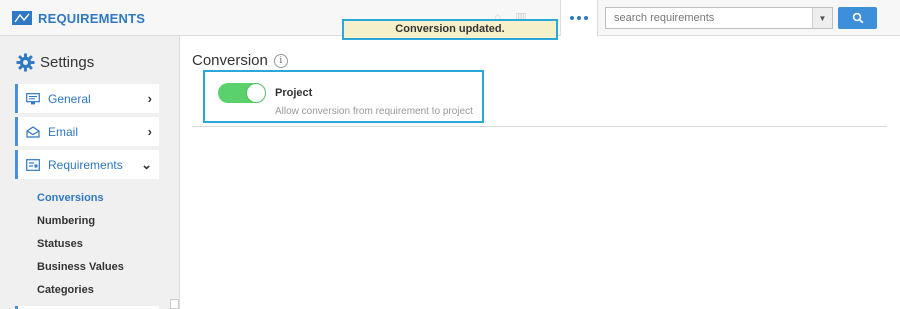 The height and width of the screenshot is (309, 900). I want to click on monitor-icon, so click(33, 98).